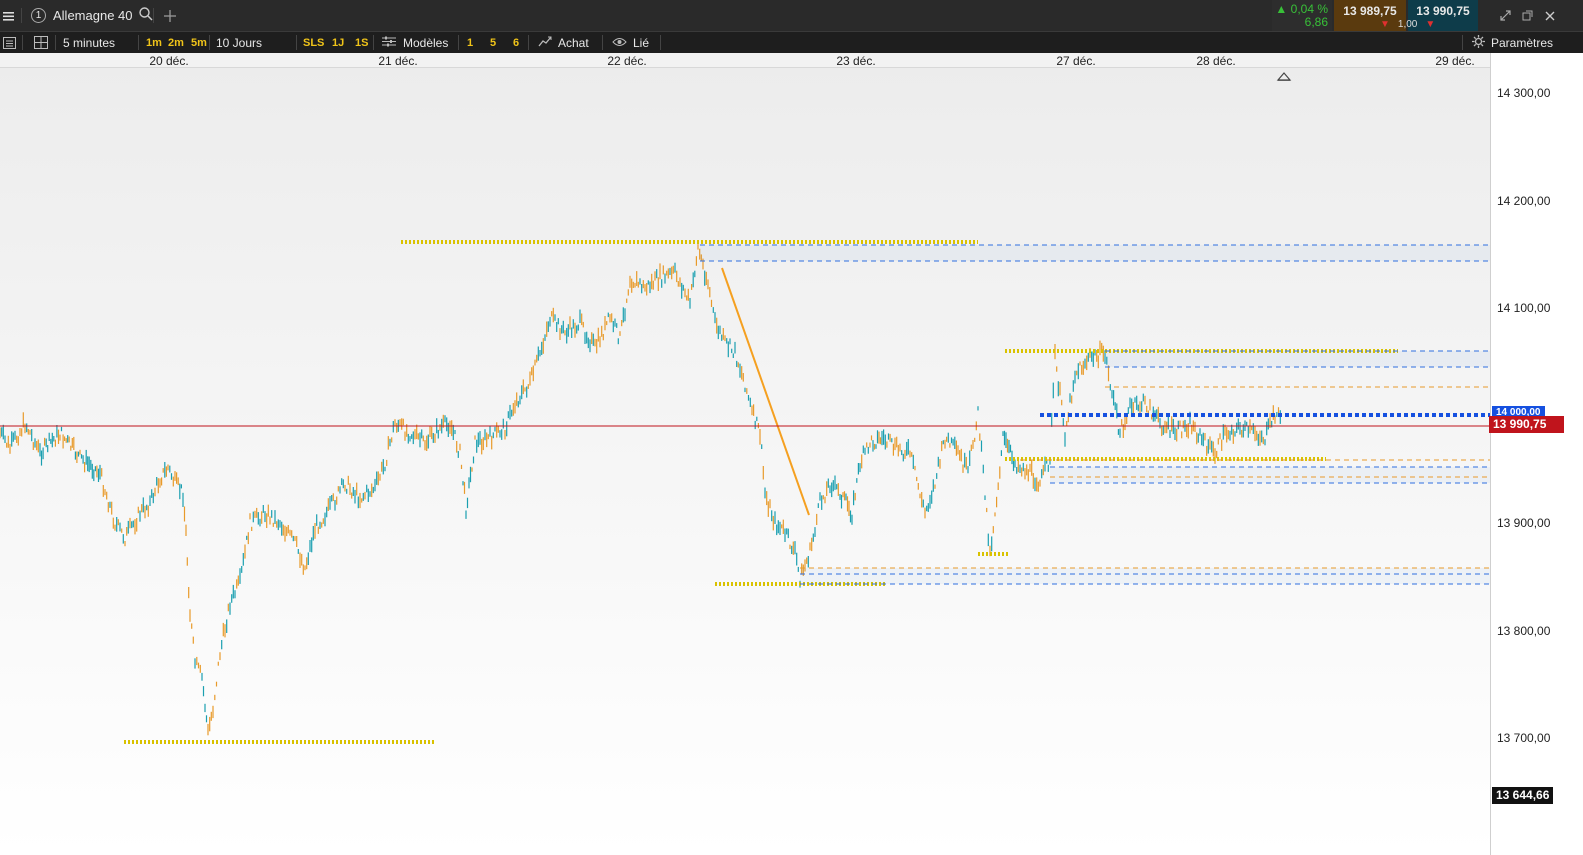 This screenshot has width=1583, height=855. I want to click on down-arrow-icon: ▼, so click(1385, 24).